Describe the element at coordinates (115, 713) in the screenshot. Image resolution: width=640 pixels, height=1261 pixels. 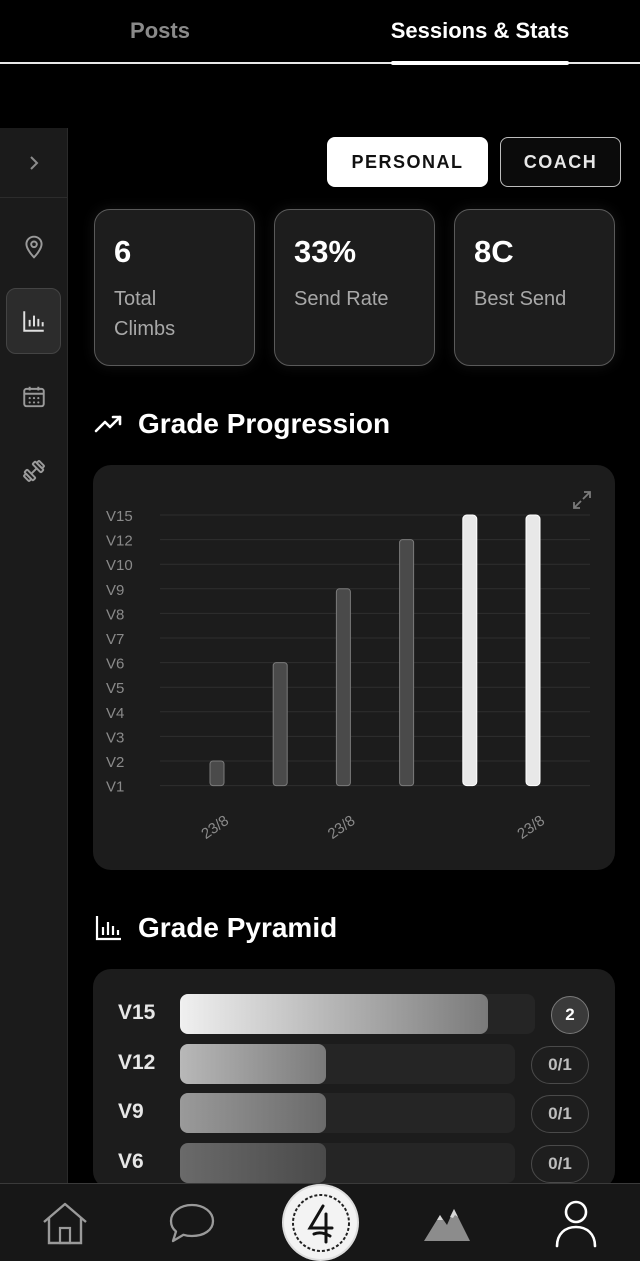
I see `y-tick-label: V4` at that location.